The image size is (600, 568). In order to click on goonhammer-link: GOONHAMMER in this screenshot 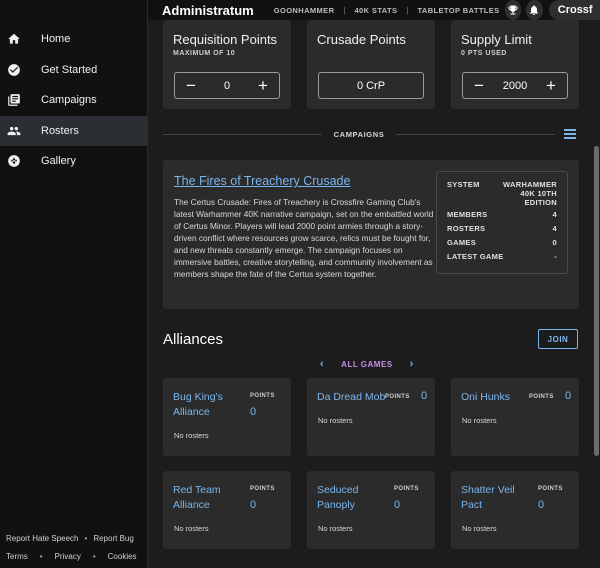, I will do `click(304, 10)`.